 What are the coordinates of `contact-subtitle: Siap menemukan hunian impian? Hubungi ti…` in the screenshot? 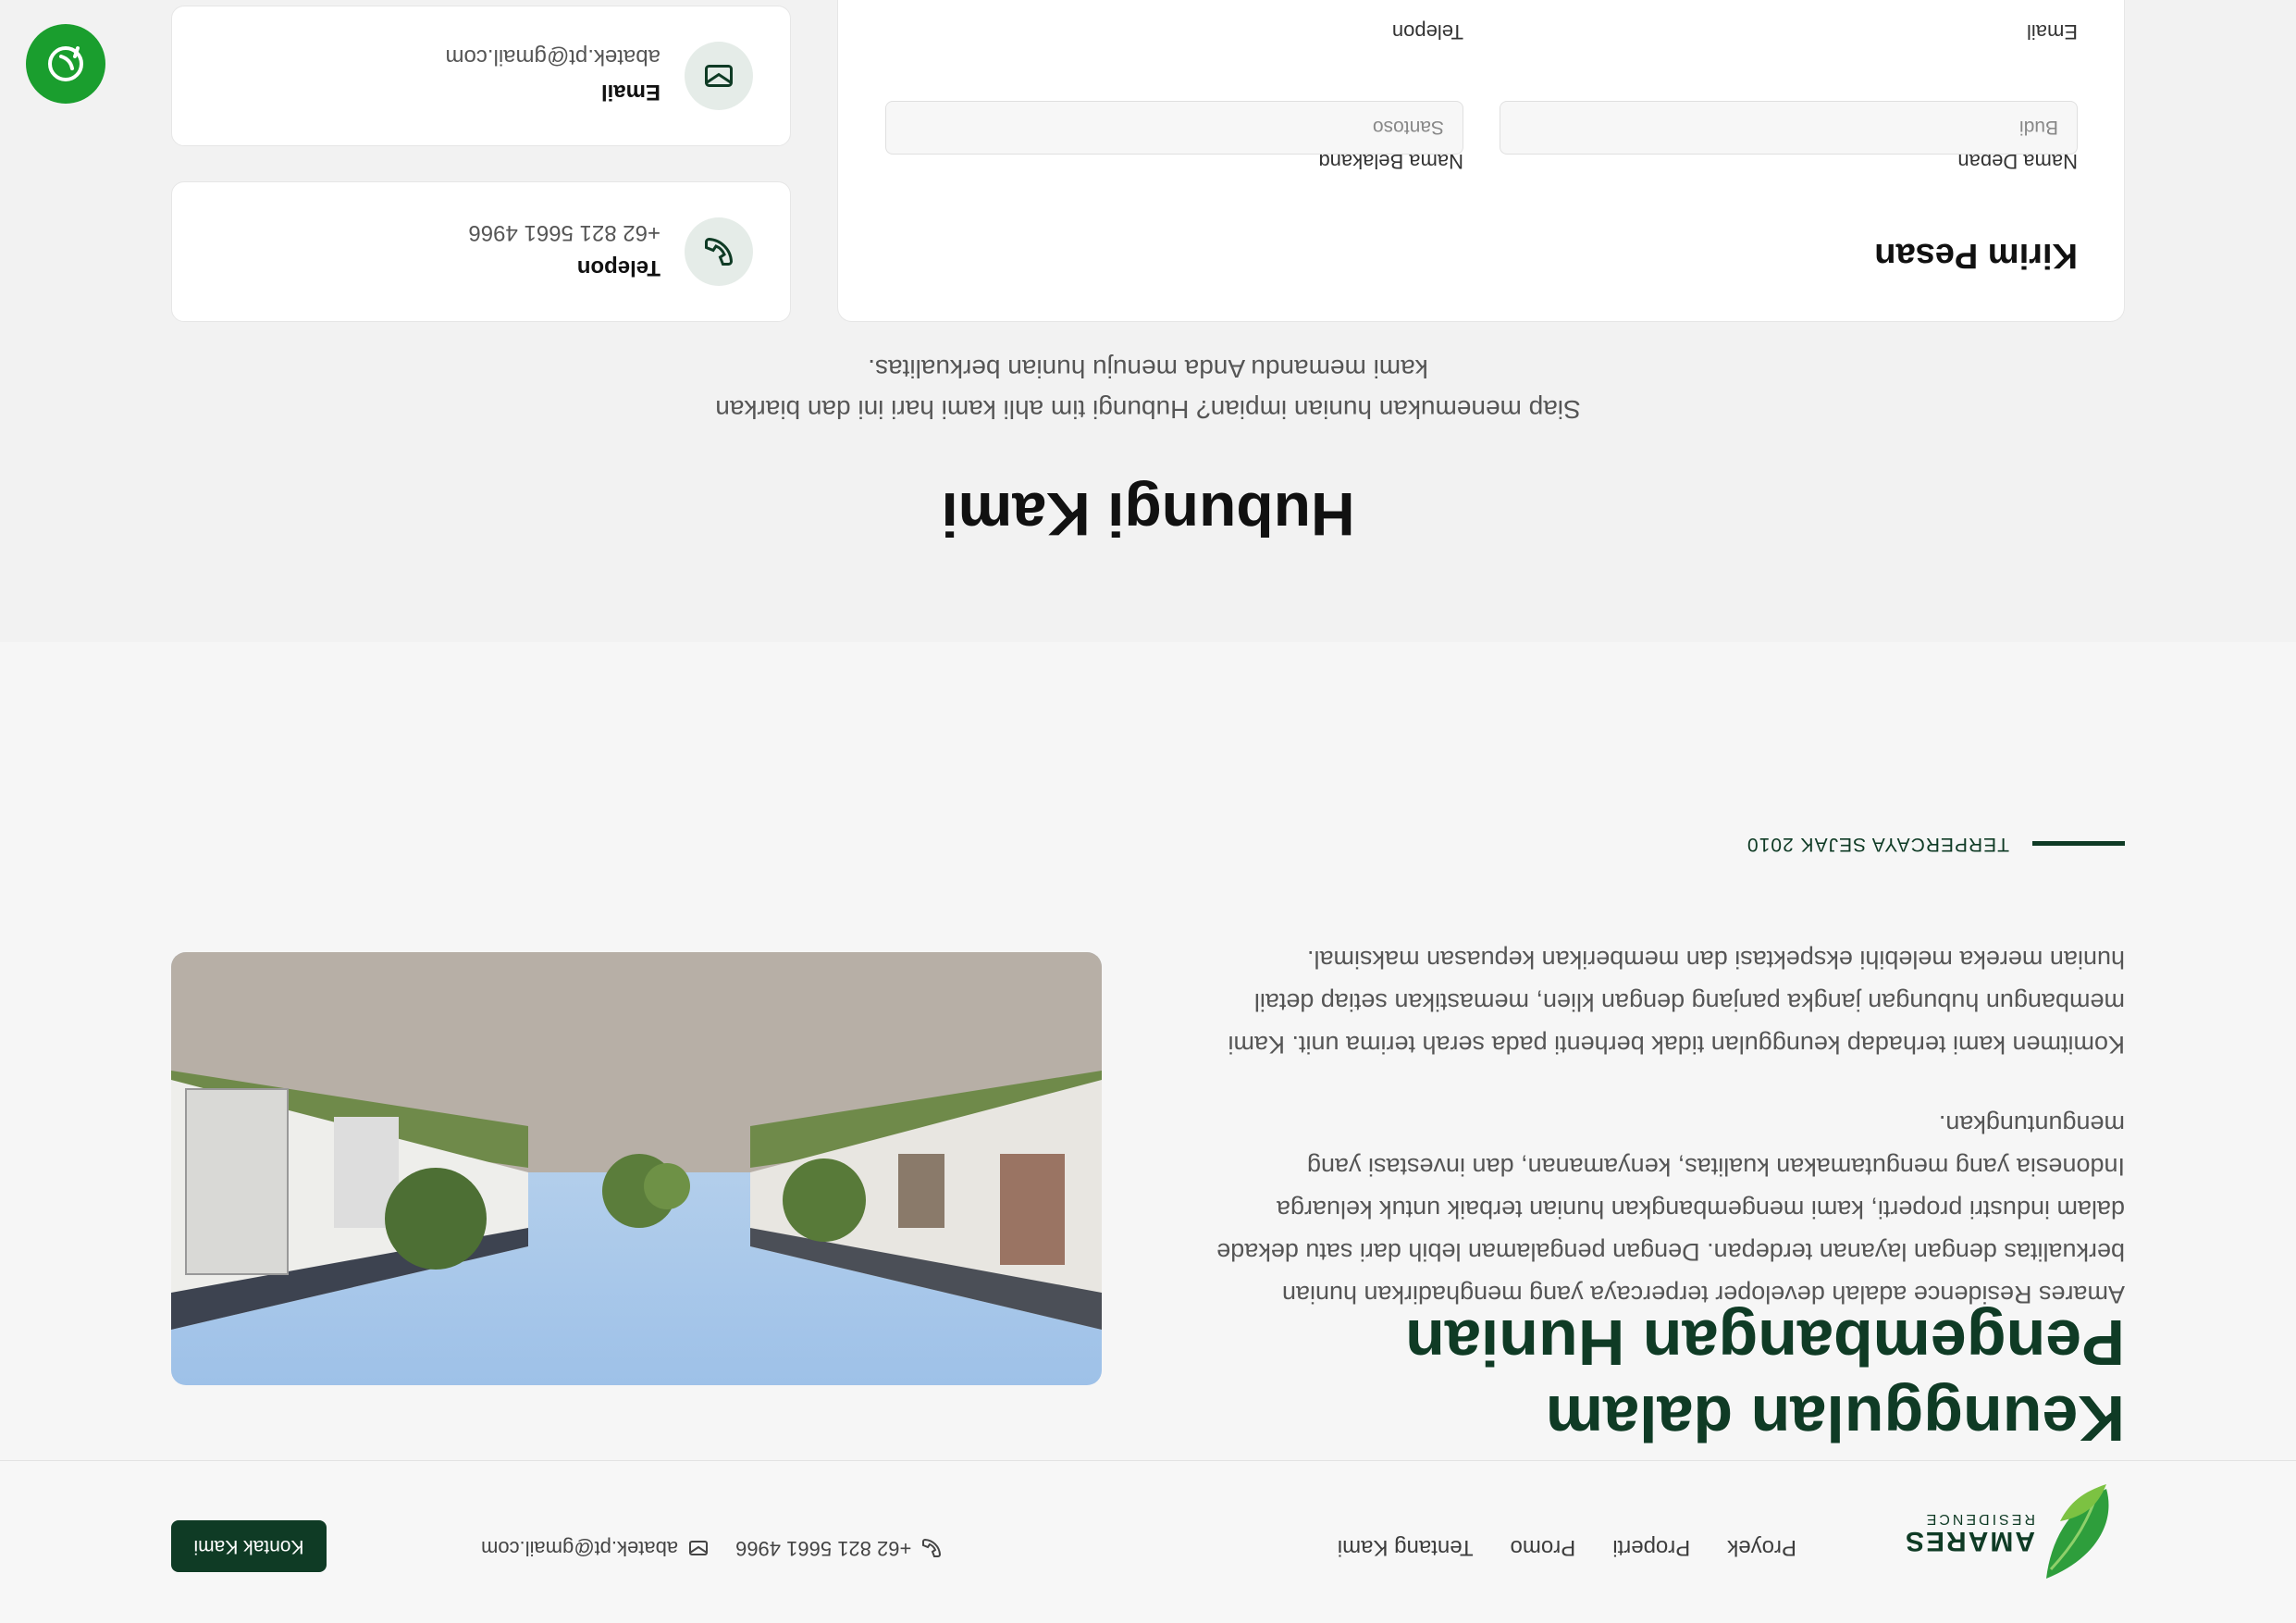 It's located at (1148, 389).